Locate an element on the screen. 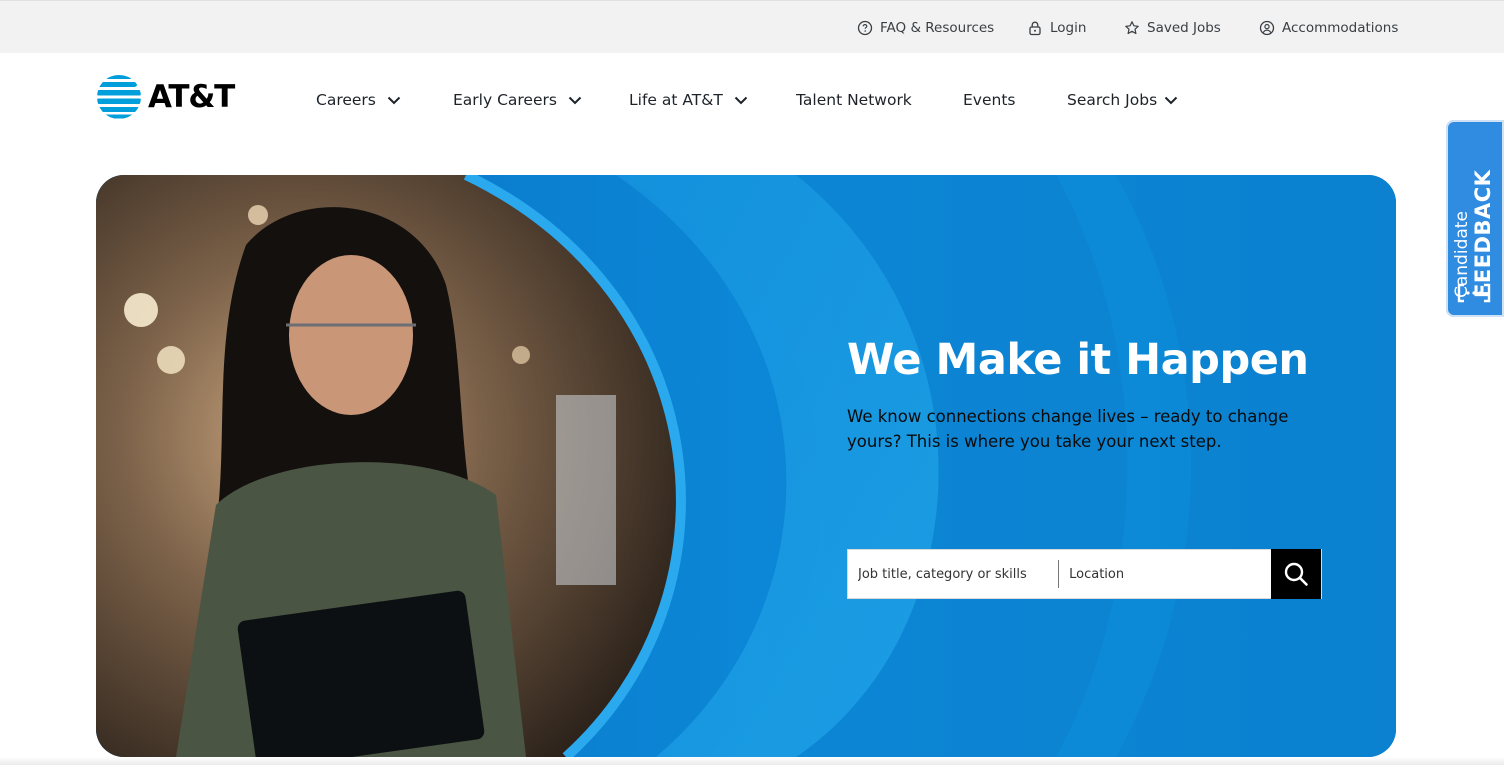  nav-talent-network: Talent Network is located at coordinates (854, 100).